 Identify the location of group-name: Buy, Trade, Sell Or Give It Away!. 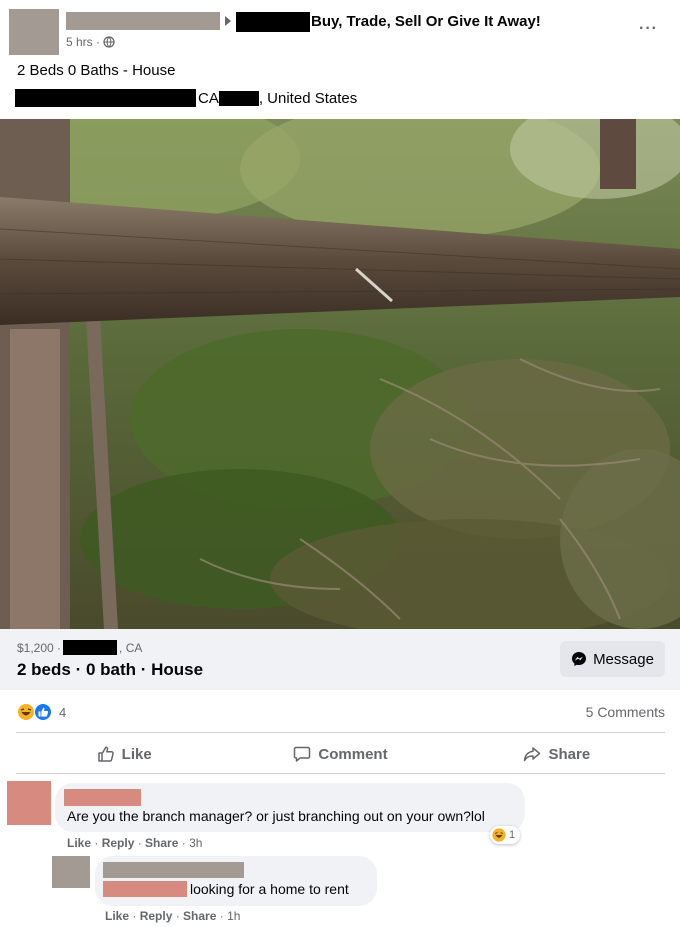
(426, 21).